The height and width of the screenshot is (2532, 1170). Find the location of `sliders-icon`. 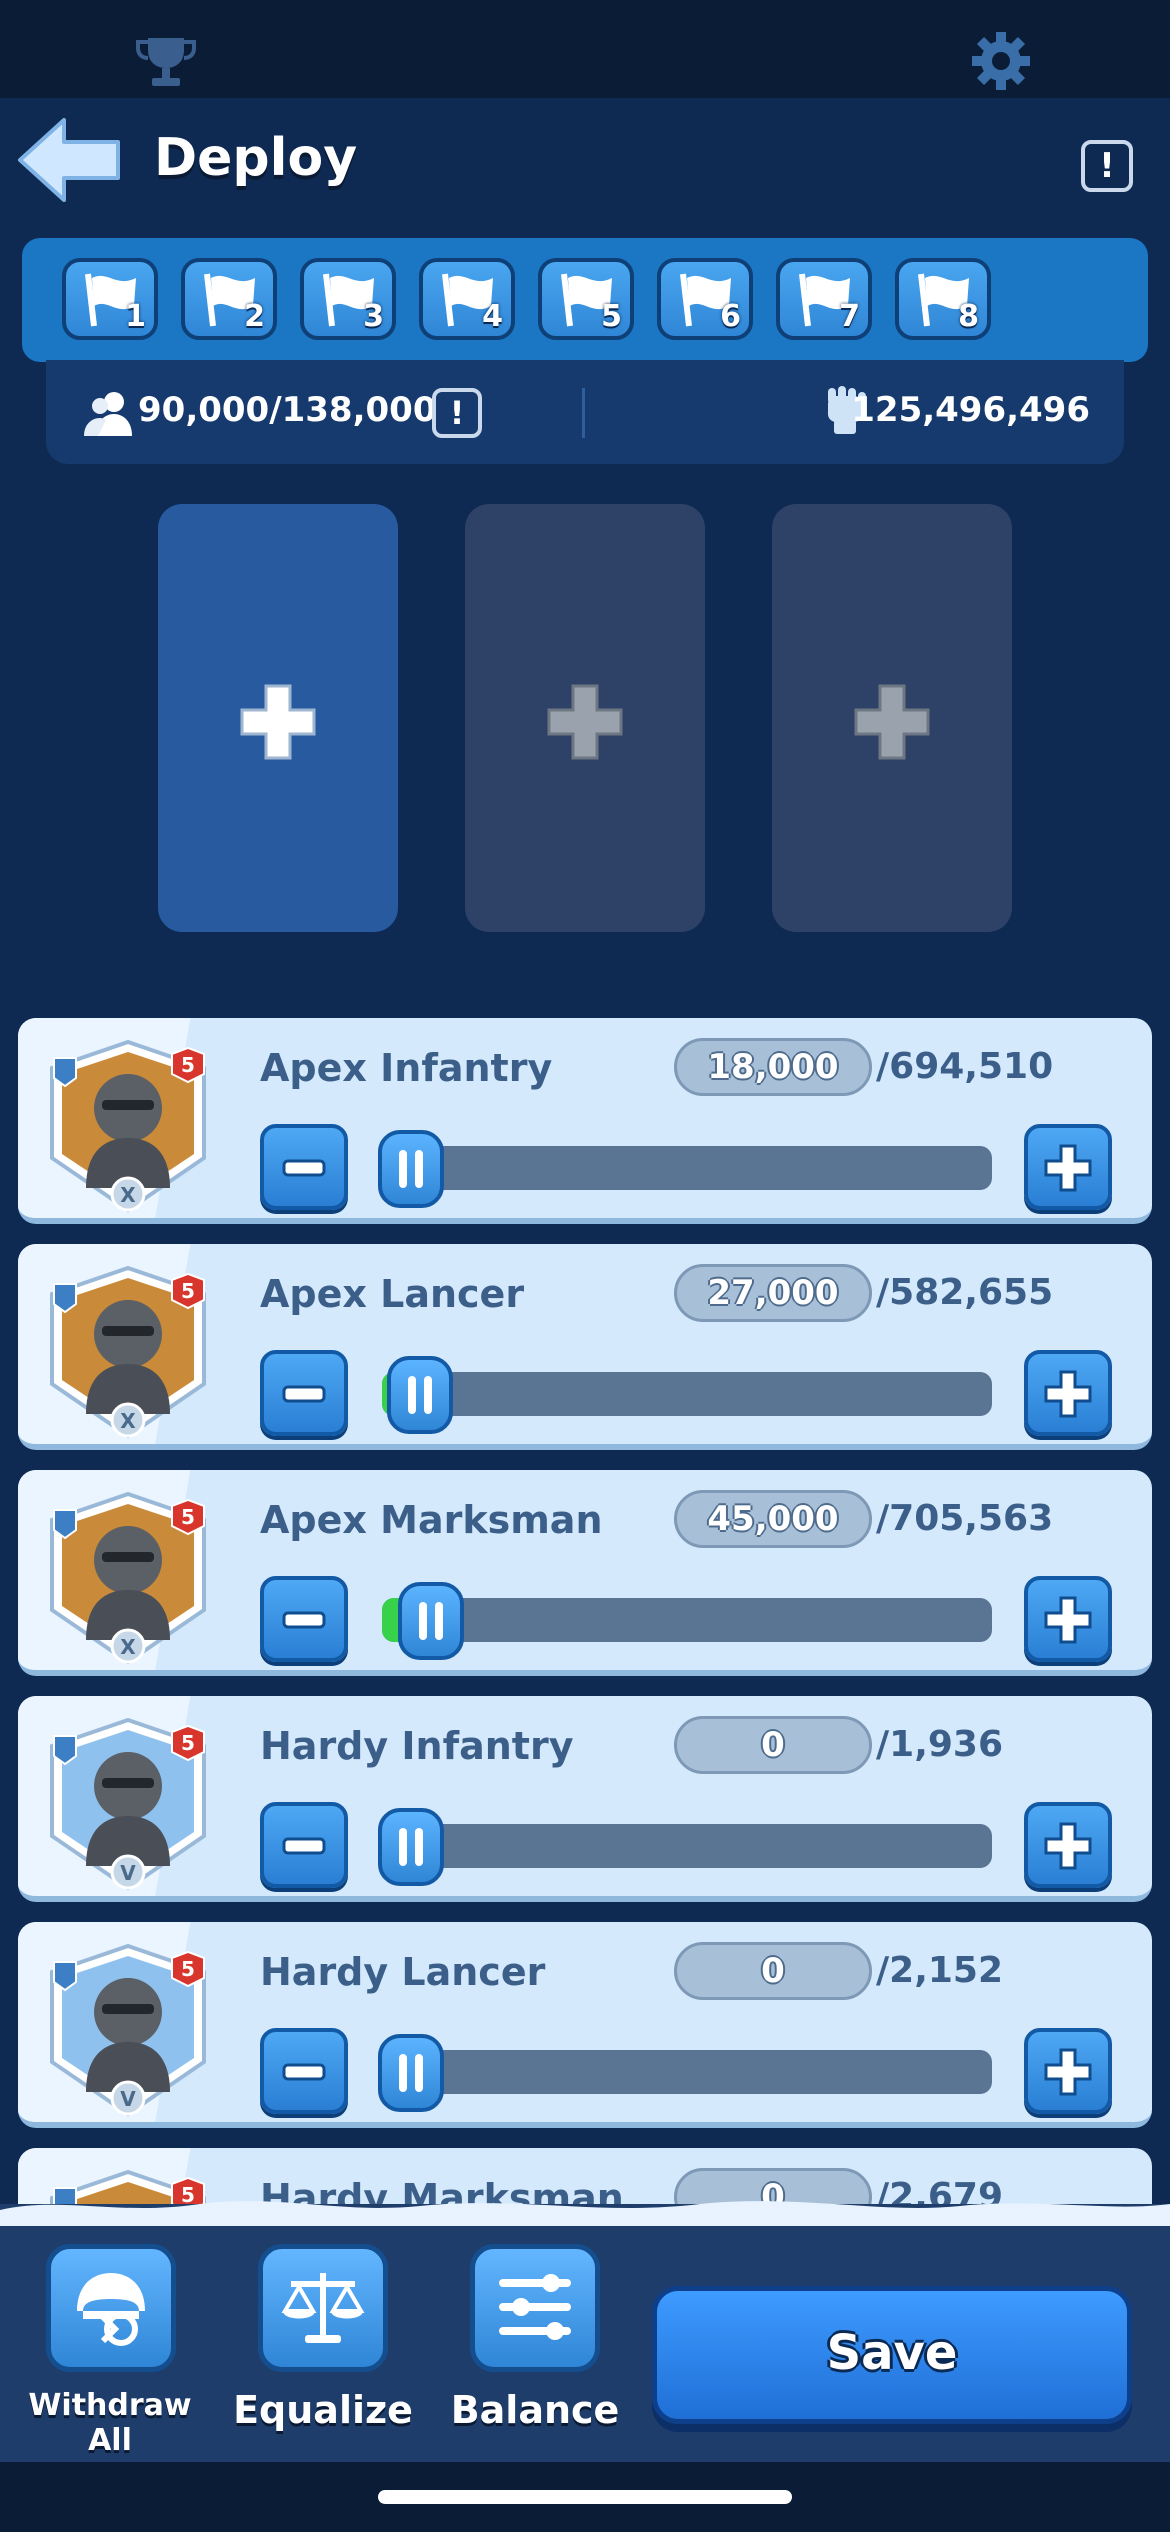

sliders-icon is located at coordinates (535, 2307).